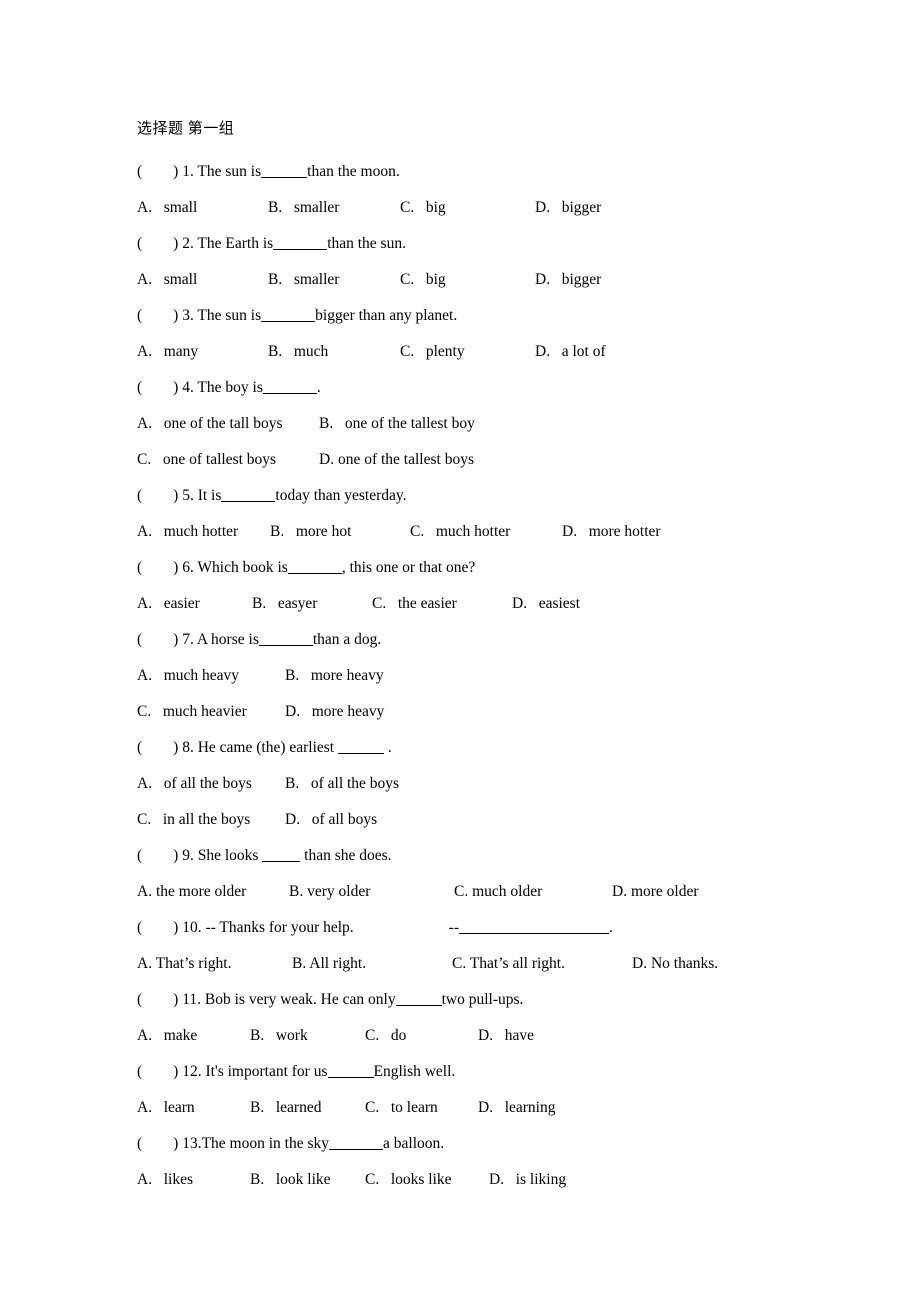 The width and height of the screenshot is (920, 1302). What do you see at coordinates (611, 532) in the screenshot?
I see `option-d: D. more hotter` at bounding box center [611, 532].